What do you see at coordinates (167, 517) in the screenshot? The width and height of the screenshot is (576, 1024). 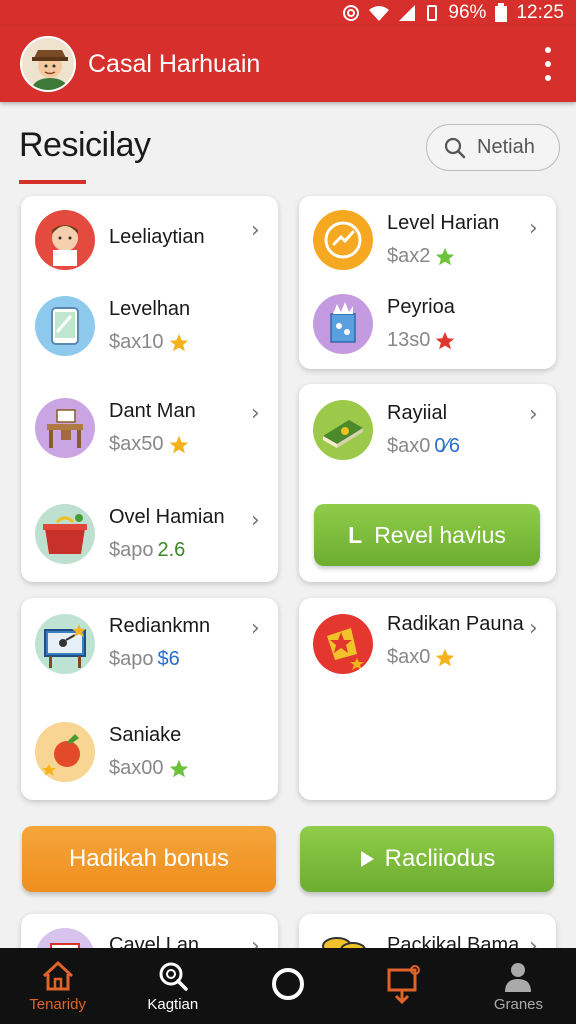 I see `item-name: Ovel Hamian` at bounding box center [167, 517].